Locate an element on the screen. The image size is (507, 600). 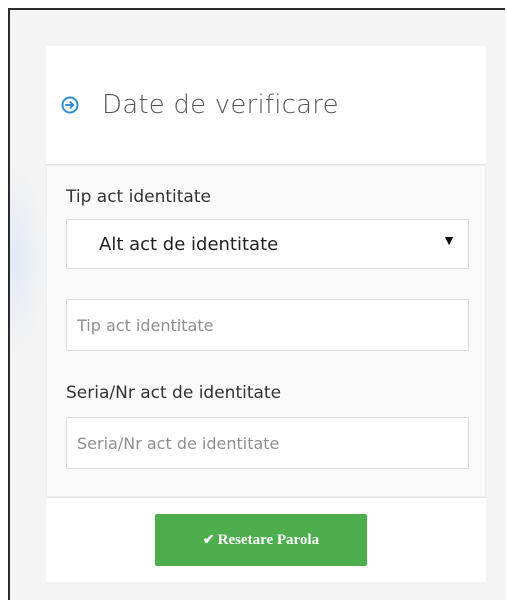
reset-password-button: ✔ Resetare Parola is located at coordinates (261, 540).